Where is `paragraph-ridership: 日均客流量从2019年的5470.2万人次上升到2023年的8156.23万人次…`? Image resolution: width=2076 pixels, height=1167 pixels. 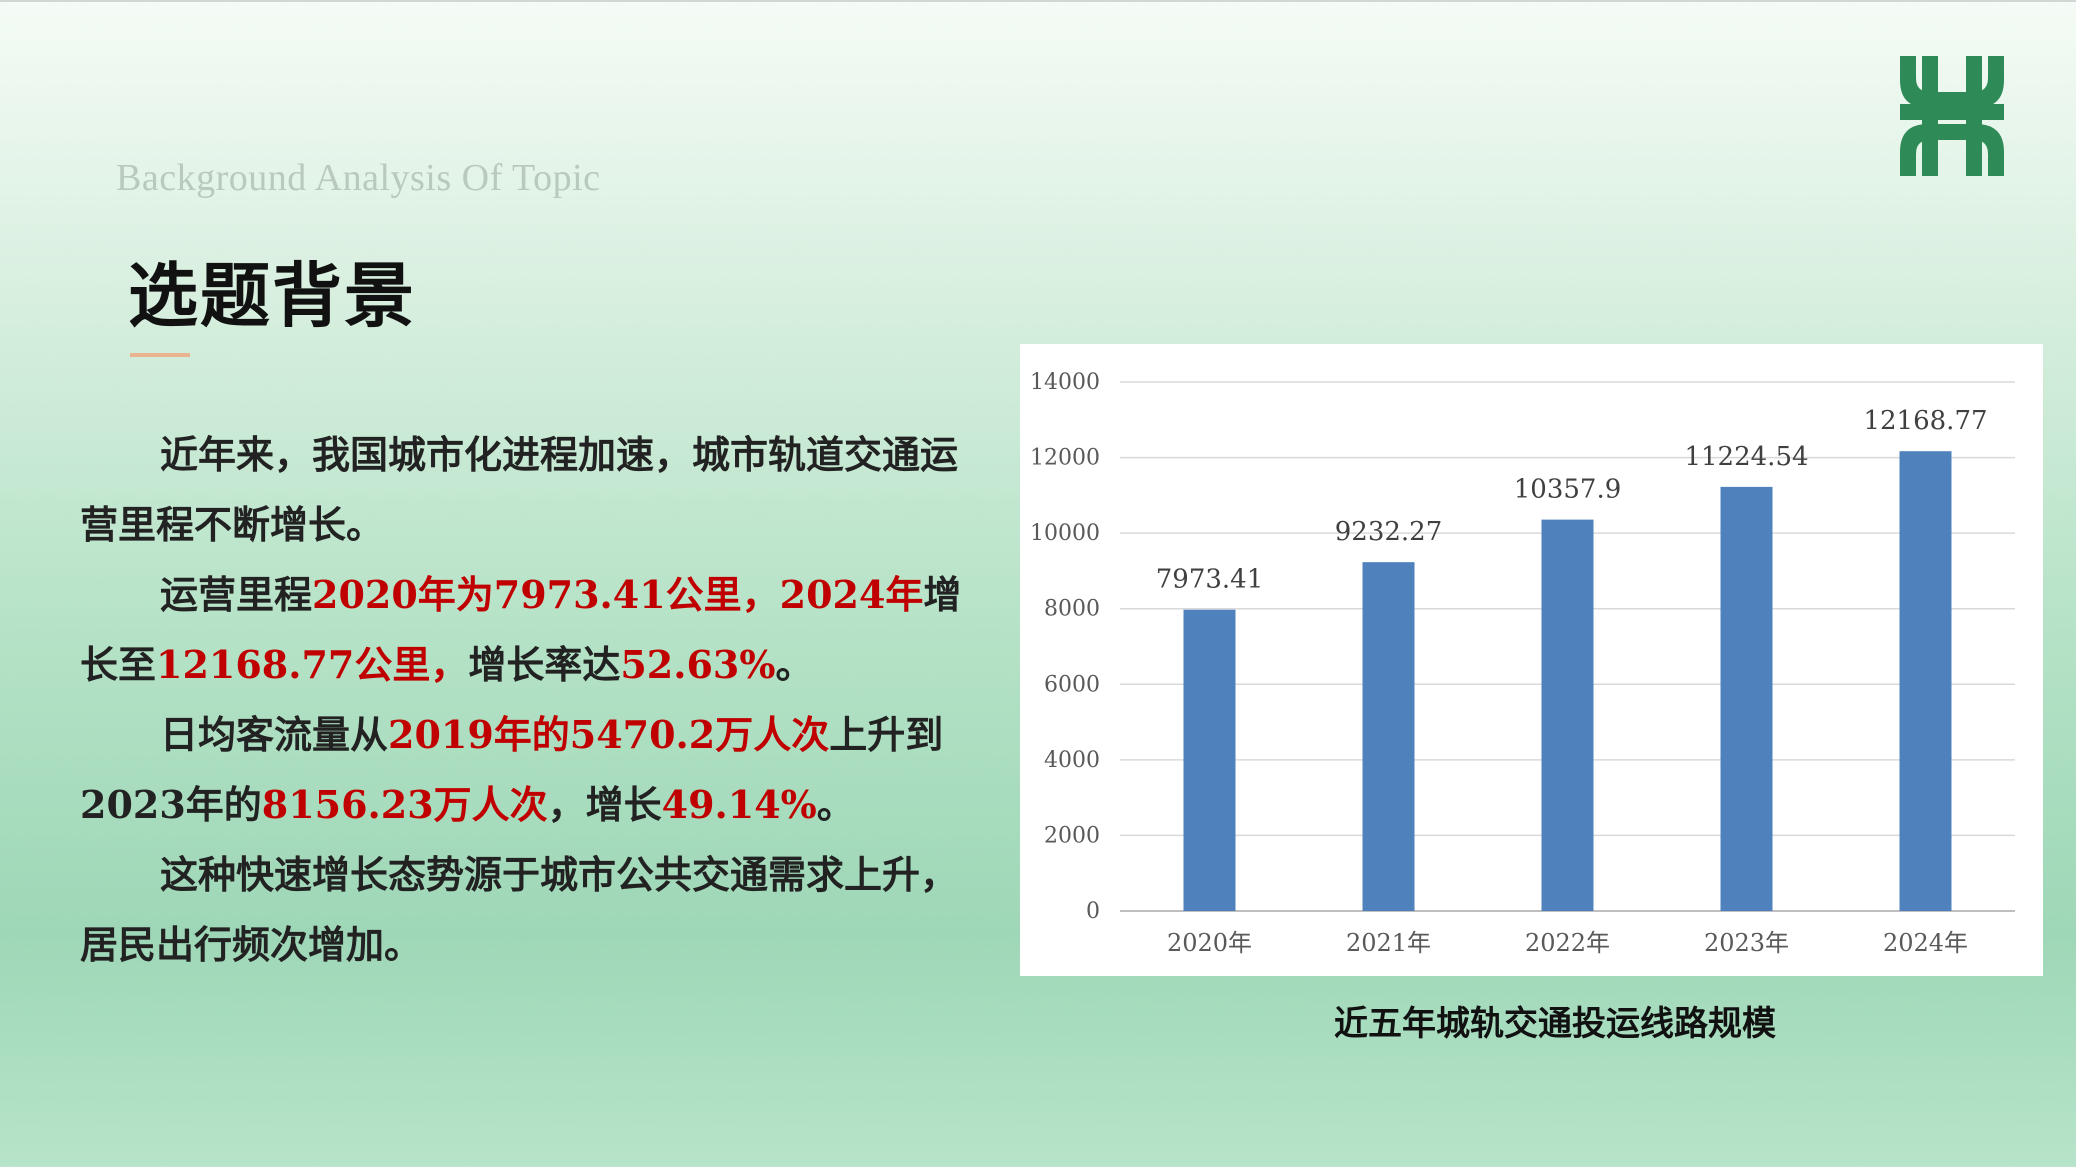
paragraph-ridership: 日均客流量从2019年的5470.2万人次上升到2023年的8156.23万人次… is located at coordinates (530, 770).